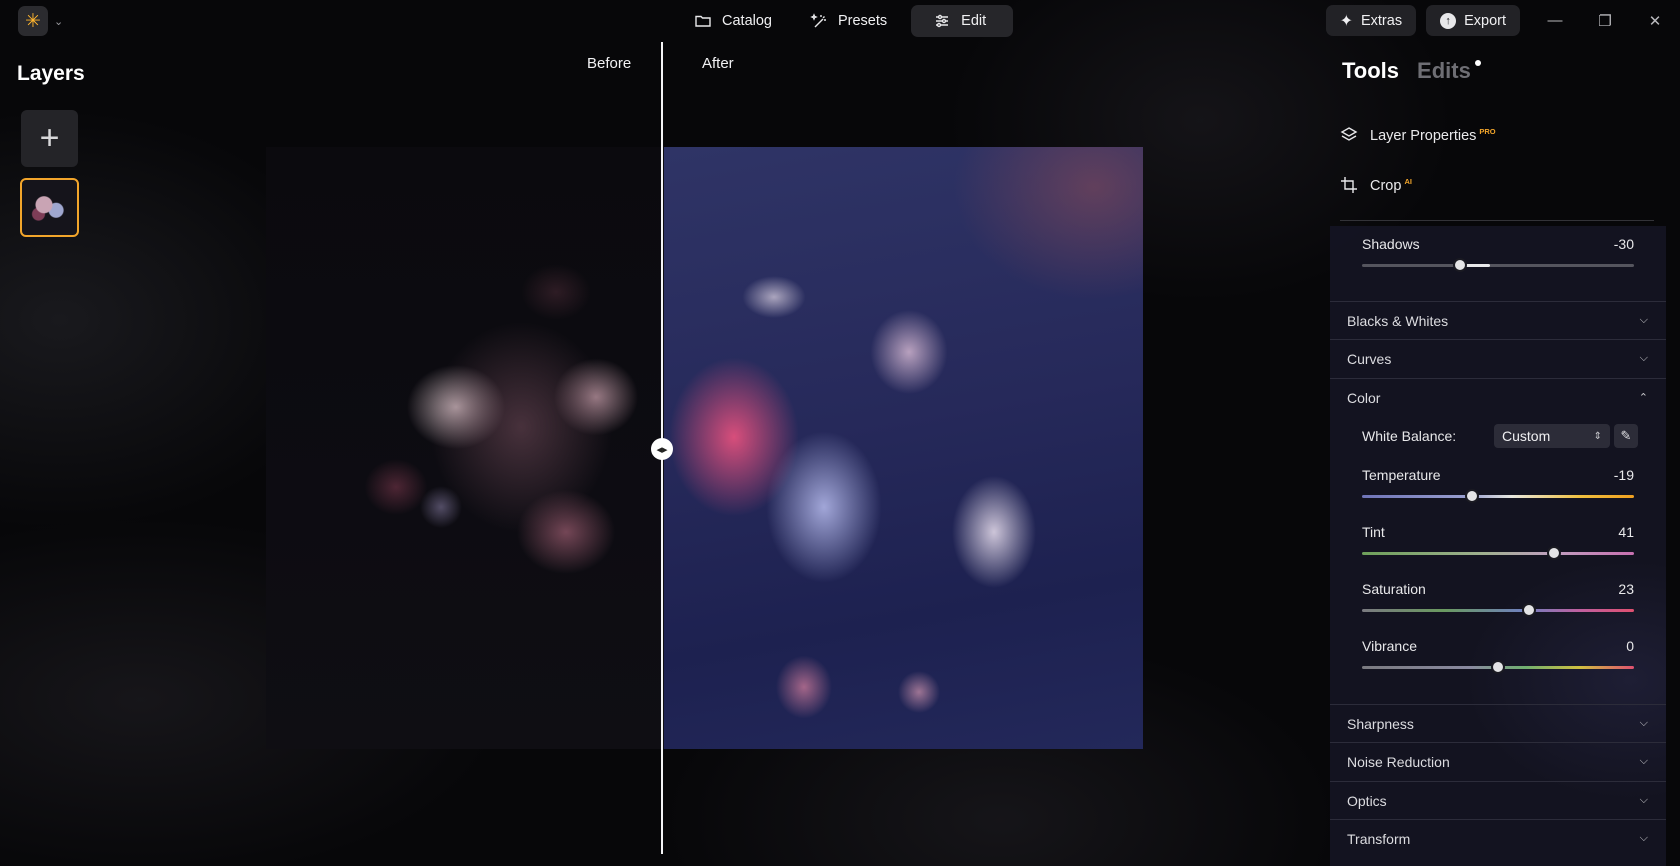  I want to click on extras-label: Extras, so click(1381, 20).